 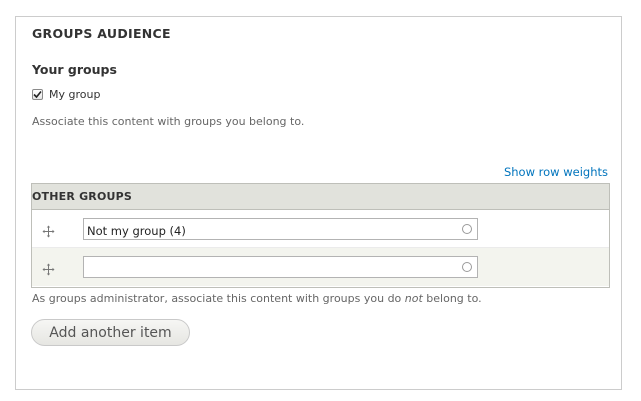 What do you see at coordinates (320, 197) in the screenshot?
I see `other-groups-header: OTHER GROUPS` at bounding box center [320, 197].